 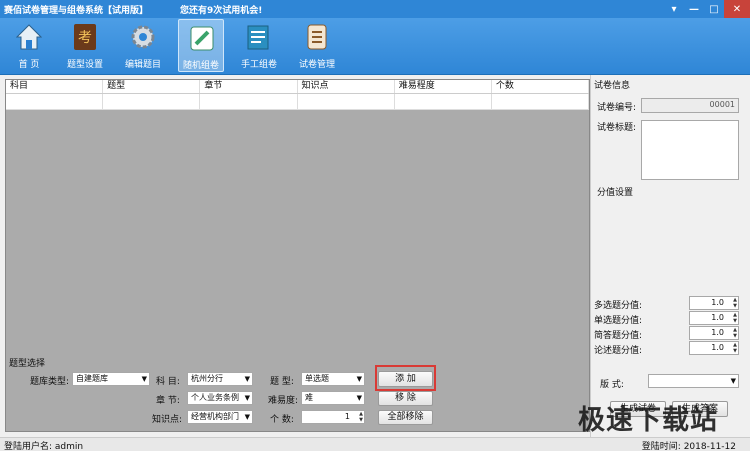 What do you see at coordinates (249, 86) in the screenshot?
I see `column-chapter: 章节` at bounding box center [249, 86].